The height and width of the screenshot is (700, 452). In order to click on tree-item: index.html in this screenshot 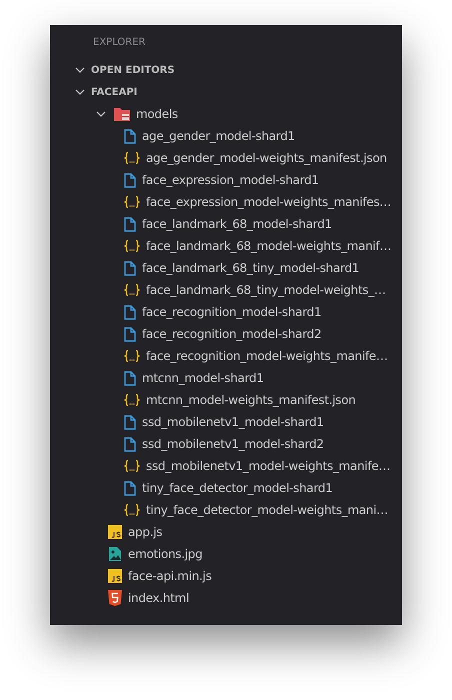, I will do `click(226, 598)`.